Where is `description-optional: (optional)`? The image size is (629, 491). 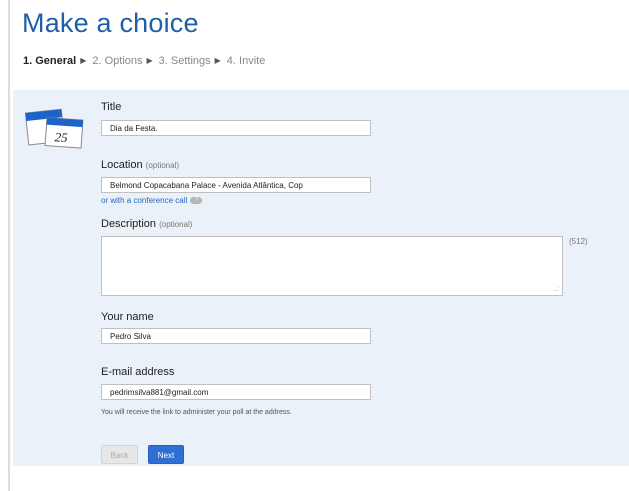 description-optional: (optional) is located at coordinates (176, 224).